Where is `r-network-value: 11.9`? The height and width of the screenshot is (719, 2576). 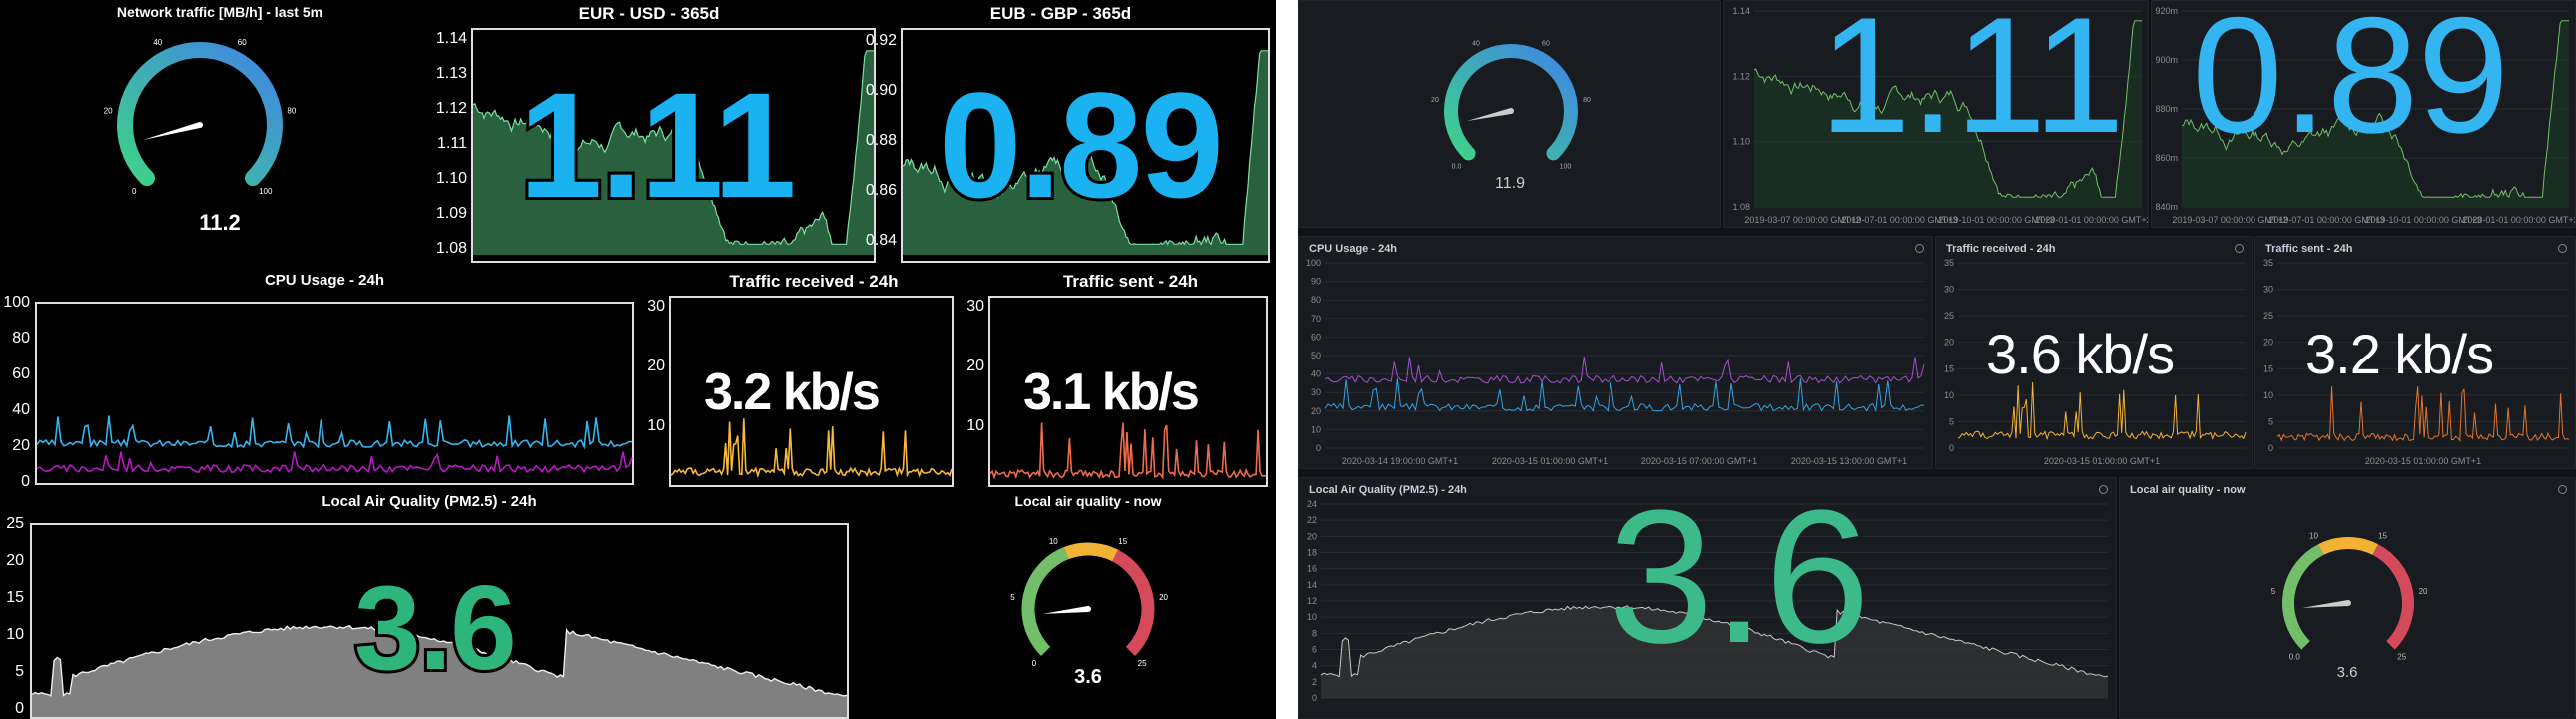
r-network-value: 11.9 is located at coordinates (1510, 183).